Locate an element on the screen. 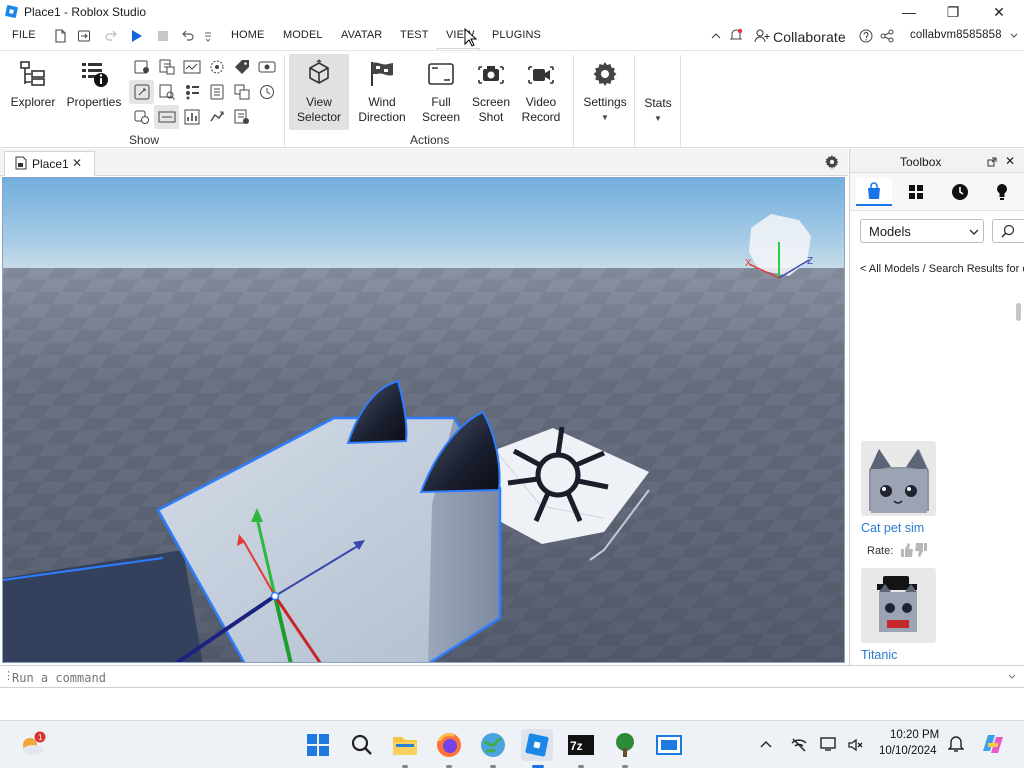 Image resolution: width=1024 pixels, height=768 pixels. file-explorer-app is located at coordinates (405, 745).